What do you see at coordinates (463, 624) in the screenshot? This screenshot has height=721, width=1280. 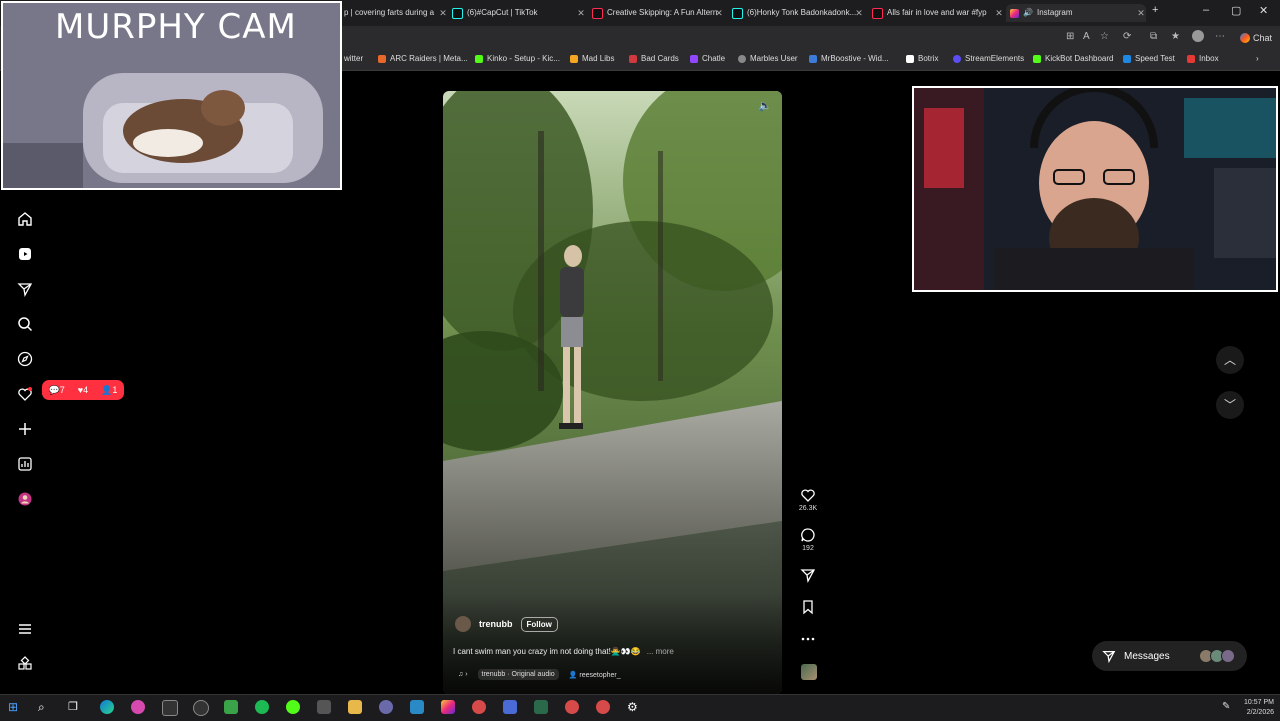 I see `author-avatar` at bounding box center [463, 624].